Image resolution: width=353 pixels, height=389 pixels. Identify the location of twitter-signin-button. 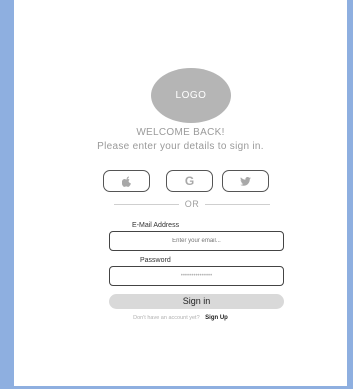
(245, 181).